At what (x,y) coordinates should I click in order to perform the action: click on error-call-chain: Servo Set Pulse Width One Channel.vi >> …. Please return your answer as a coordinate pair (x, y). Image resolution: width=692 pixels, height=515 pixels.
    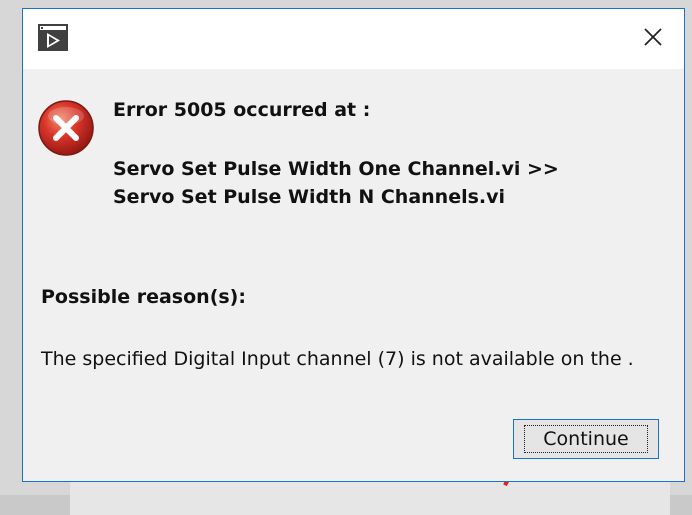
    Looking at the image, I should click on (336, 183).